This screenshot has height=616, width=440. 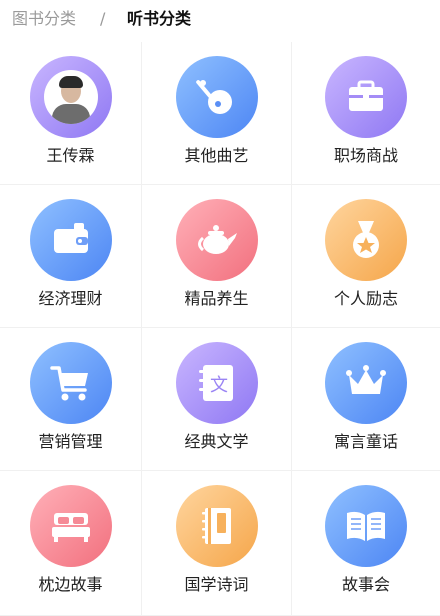 I want to click on category-item-finance: 经济理财, so click(x=71, y=256).